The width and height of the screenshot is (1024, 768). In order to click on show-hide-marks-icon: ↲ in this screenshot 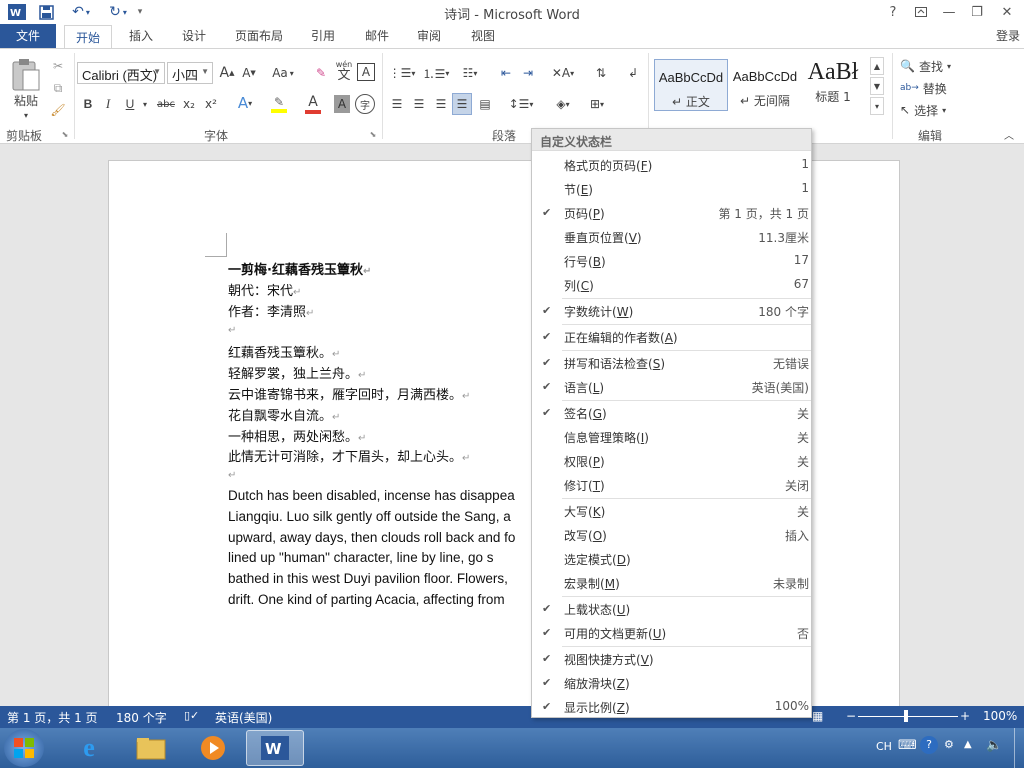, I will do `click(633, 73)`.